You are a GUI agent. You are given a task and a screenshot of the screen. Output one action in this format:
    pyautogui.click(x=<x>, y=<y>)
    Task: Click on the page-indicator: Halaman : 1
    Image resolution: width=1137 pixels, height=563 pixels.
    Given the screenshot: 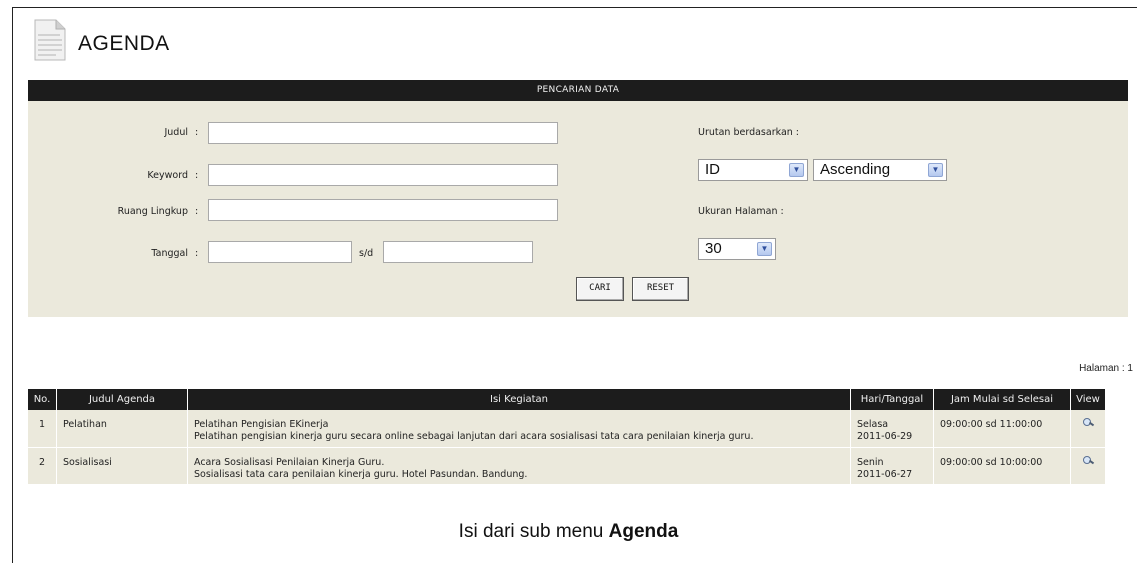 What is the action you would take?
    pyautogui.click(x=1106, y=368)
    